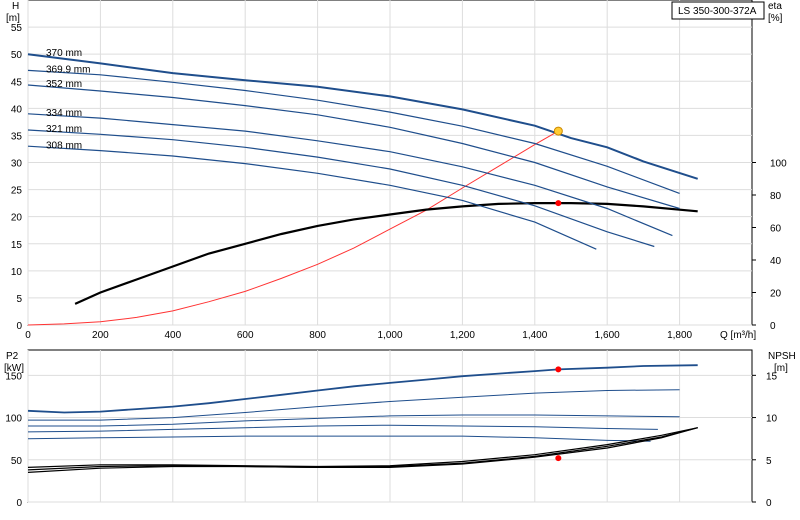 The height and width of the screenshot is (520, 800). What do you see at coordinates (738, 335) in the screenshot?
I see `x-axis-label: Q [m³/h]` at bounding box center [738, 335].